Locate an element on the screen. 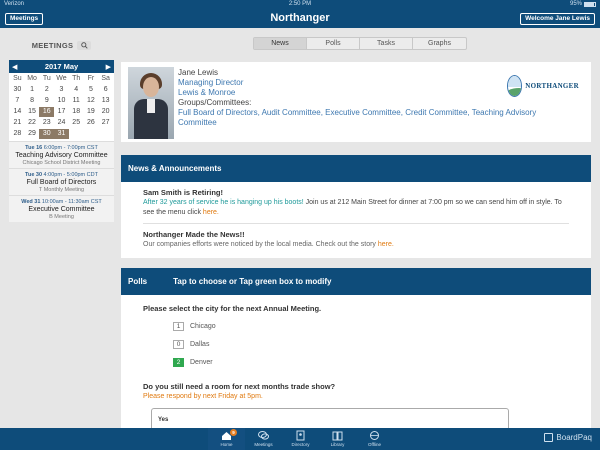 This screenshot has height=450, width=600. meeting-subtitle: T Monthly Meeting is located at coordinates (61, 190).